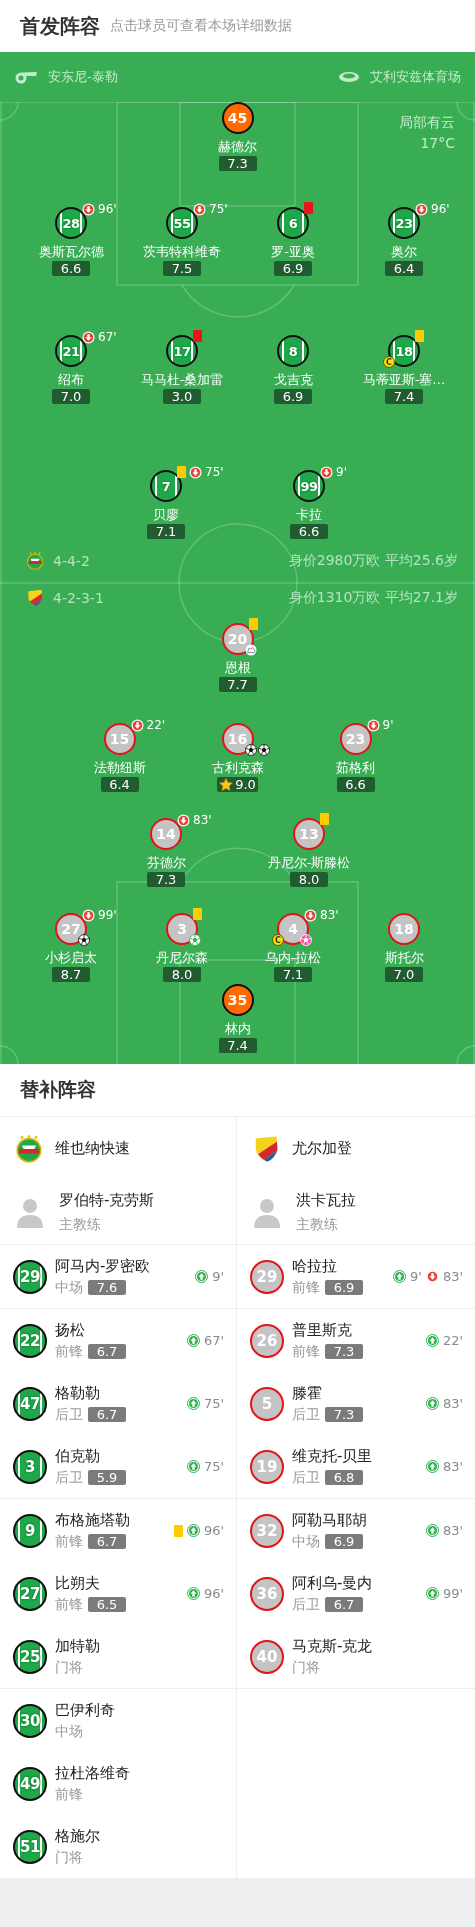  What do you see at coordinates (416, 1276) in the screenshot?
I see `substitution-minute: 9'` at bounding box center [416, 1276].